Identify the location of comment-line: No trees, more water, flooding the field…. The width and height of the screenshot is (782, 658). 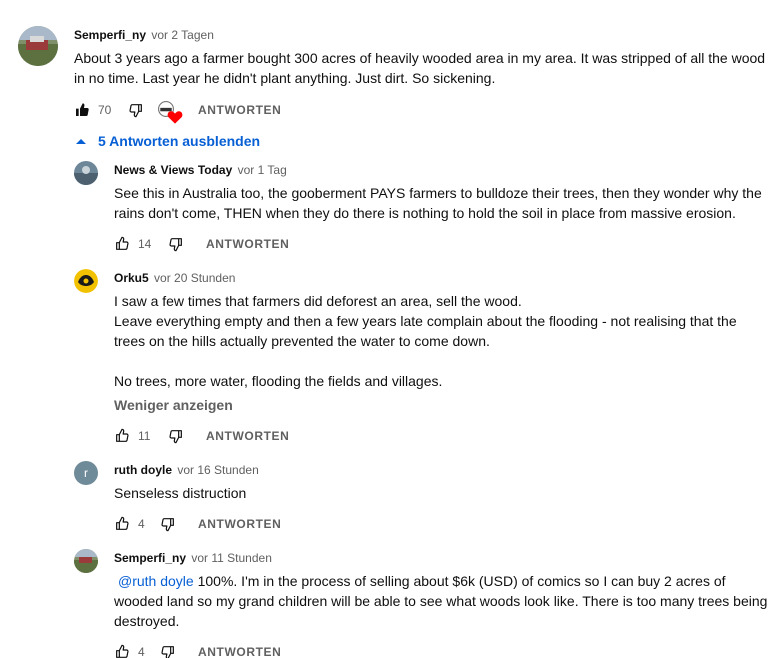
(278, 381).